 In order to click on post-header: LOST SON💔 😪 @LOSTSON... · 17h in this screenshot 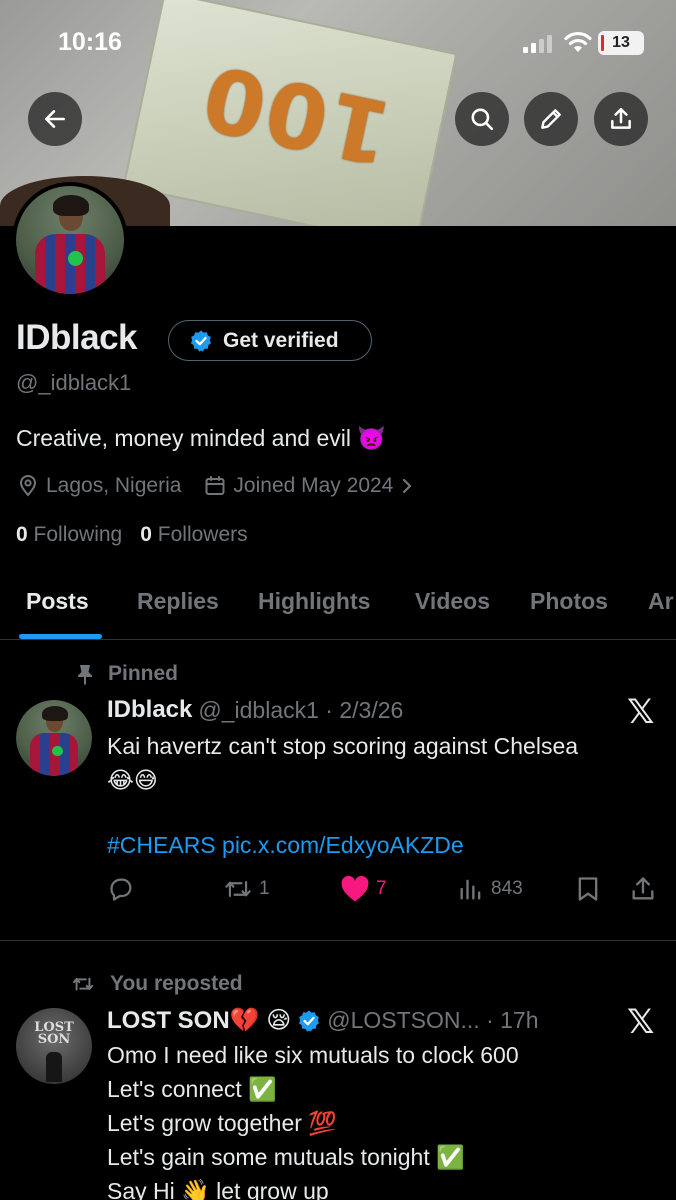, I will do `click(323, 1020)`.